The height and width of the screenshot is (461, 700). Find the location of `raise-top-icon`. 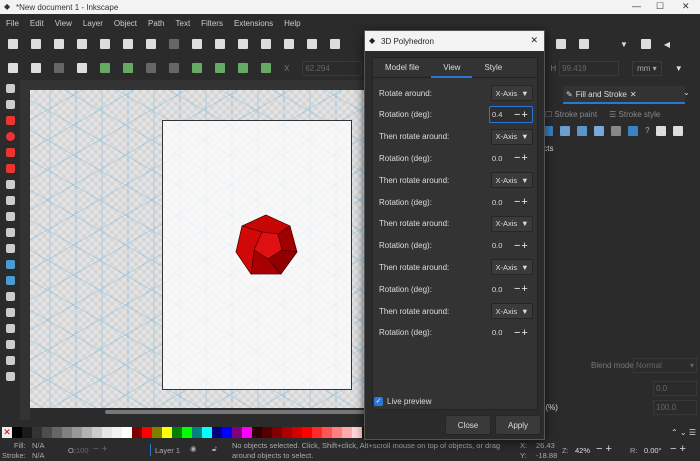

raise-top-icon is located at coordinates (197, 68).